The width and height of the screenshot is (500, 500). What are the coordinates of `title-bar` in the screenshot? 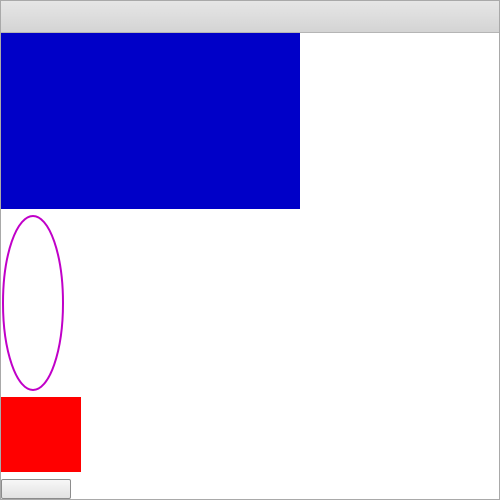 It's located at (250, 17).